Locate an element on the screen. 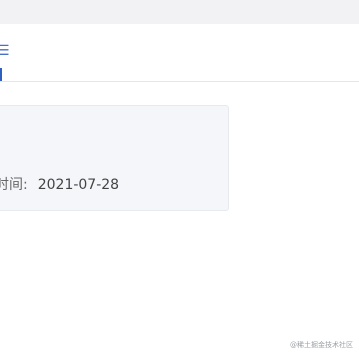 This screenshot has height=359, width=359. date-value: 2021-07-28 is located at coordinates (78, 185).